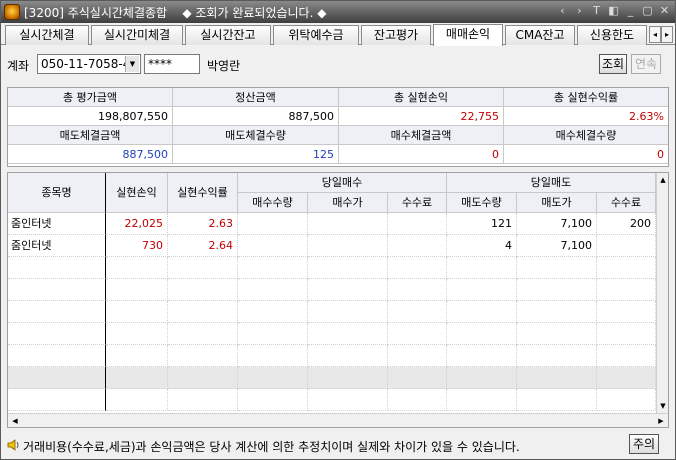  What do you see at coordinates (137, 35) in the screenshot?
I see `tab-realtime-unfilled: 실시간미체결` at bounding box center [137, 35].